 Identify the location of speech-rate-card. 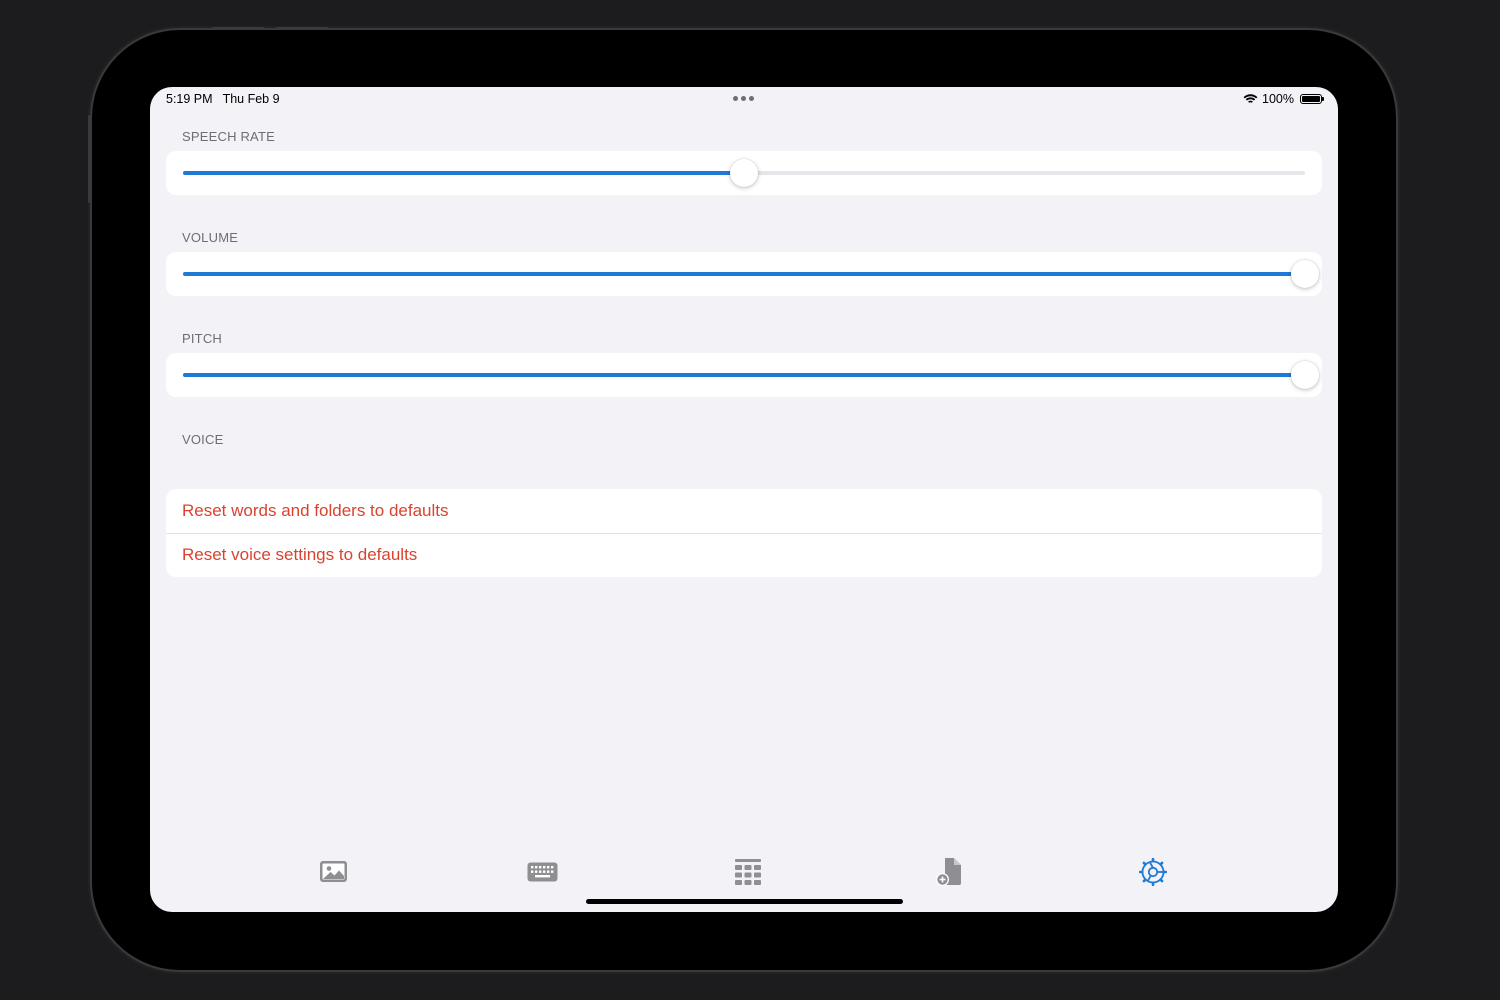
(744, 173).